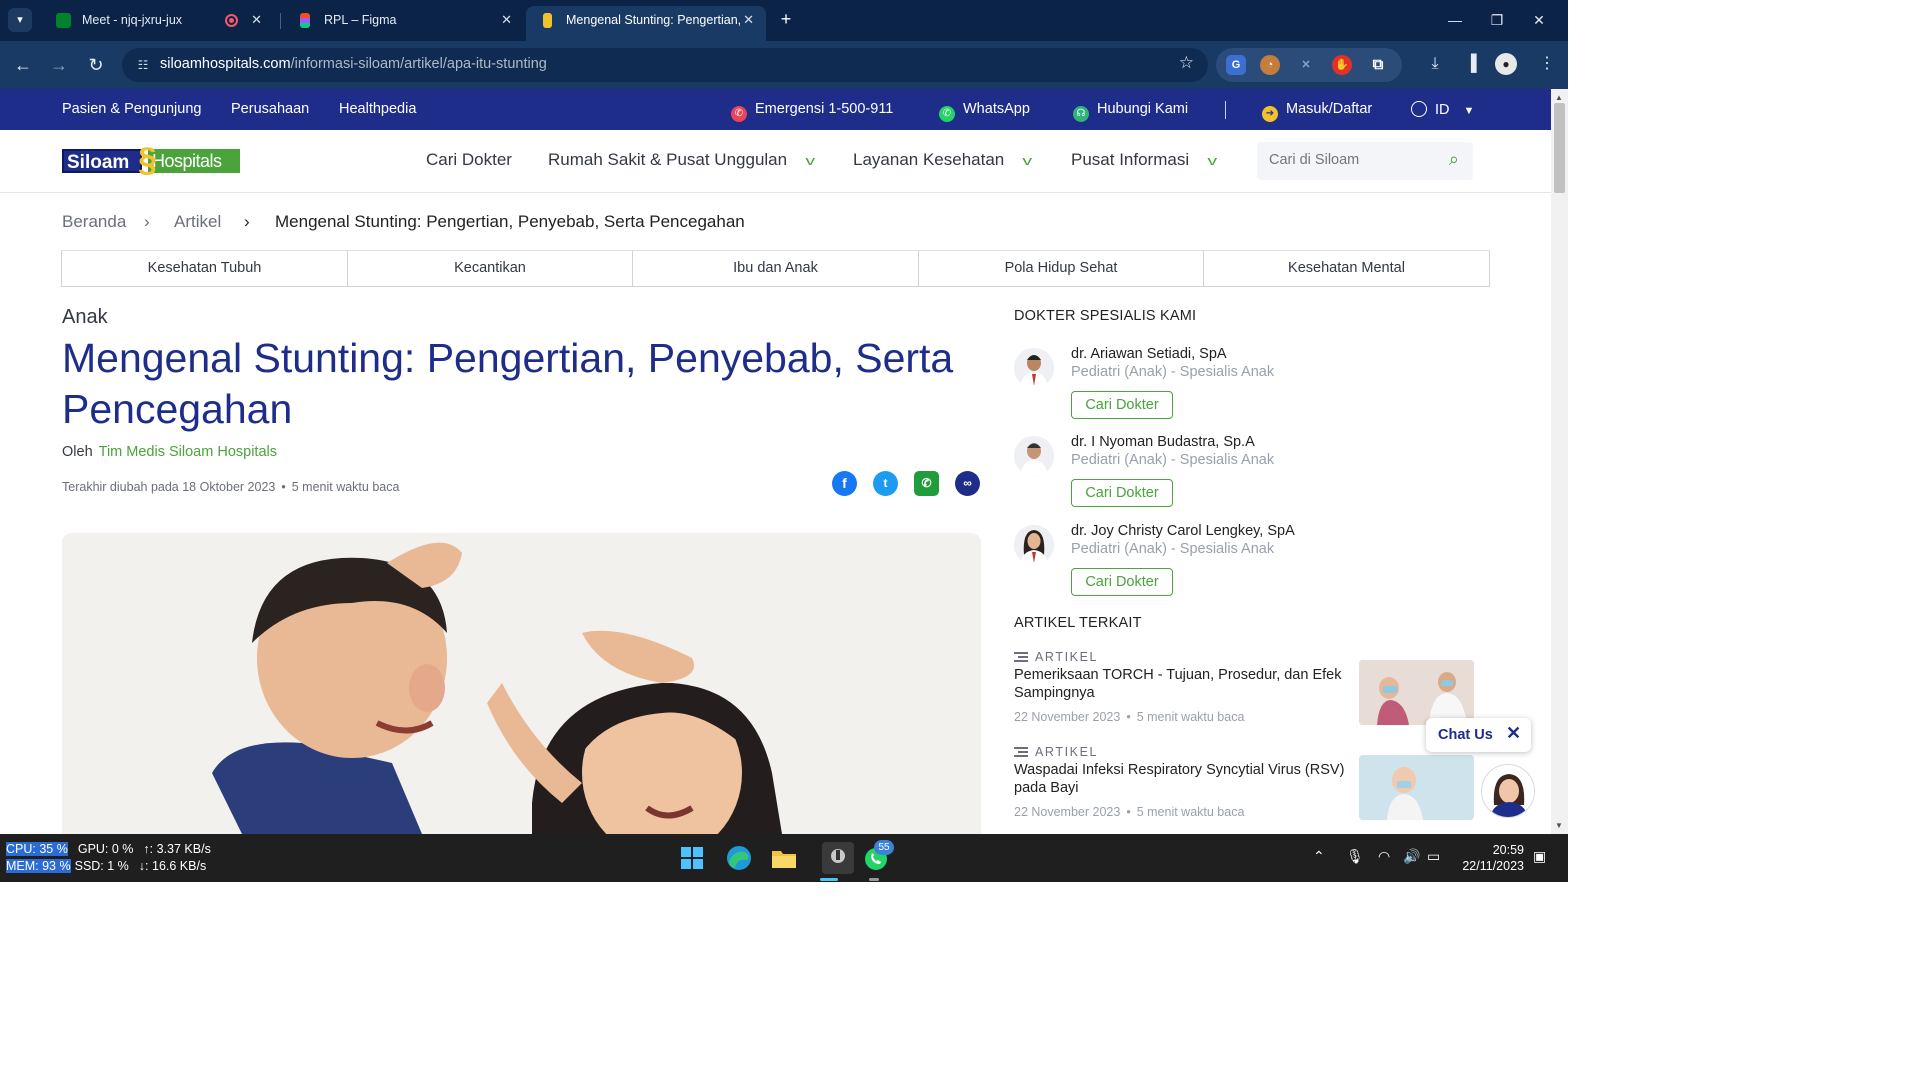 Image resolution: width=1920 pixels, height=1080 pixels. Describe the element at coordinates (404, 23) in the screenshot. I see `tab-figma: RPL – Figma ✕` at that location.